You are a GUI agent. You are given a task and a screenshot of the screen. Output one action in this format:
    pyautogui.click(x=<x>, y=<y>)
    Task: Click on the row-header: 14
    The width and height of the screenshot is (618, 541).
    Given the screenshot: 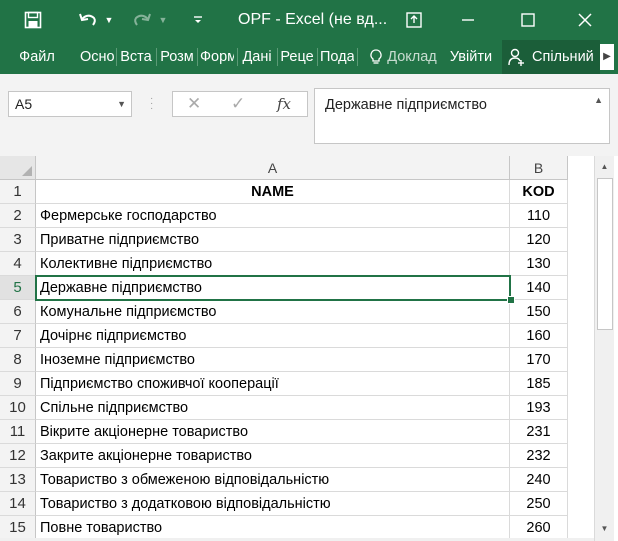 What is the action you would take?
    pyautogui.click(x=18, y=504)
    